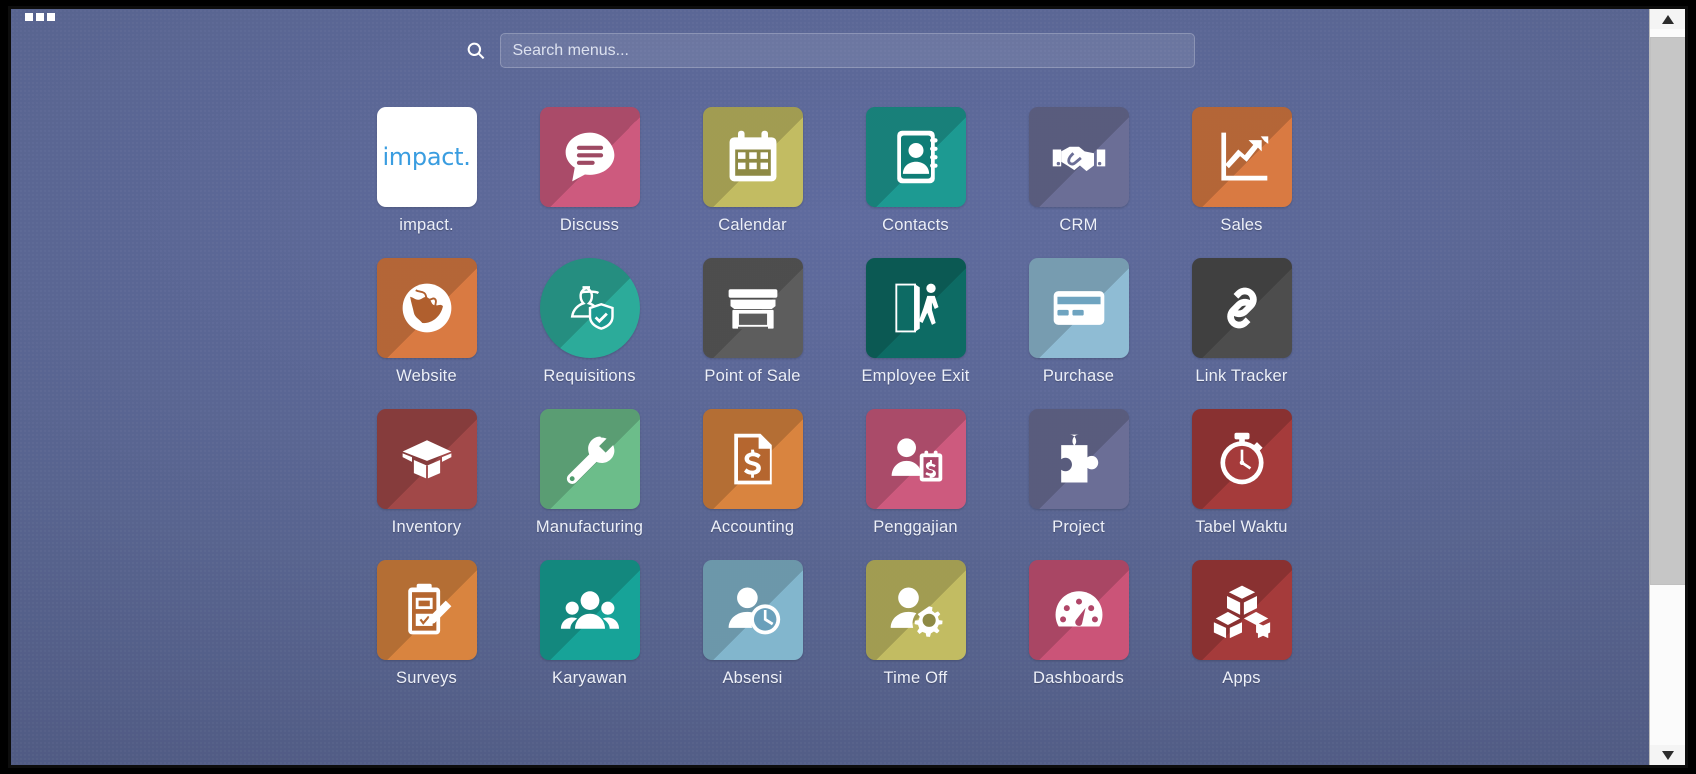  I want to click on app-tile-discuss: Discuss, so click(589, 171).